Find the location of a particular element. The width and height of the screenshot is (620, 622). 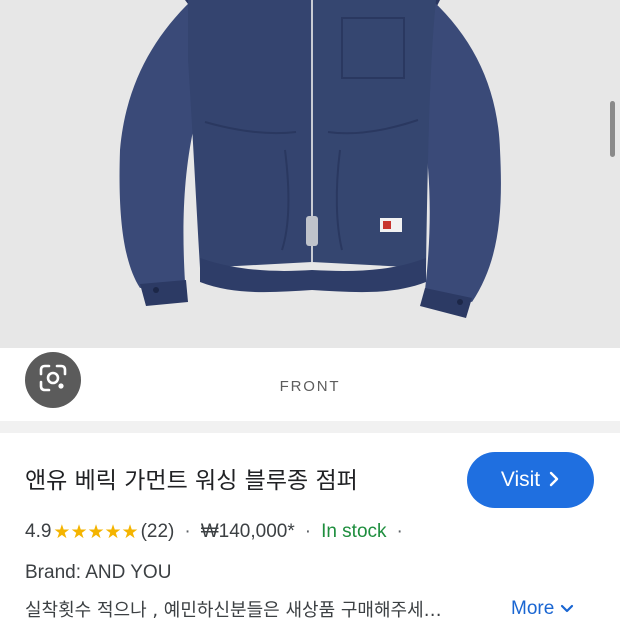

visit-label: Visit is located at coordinates (520, 479).